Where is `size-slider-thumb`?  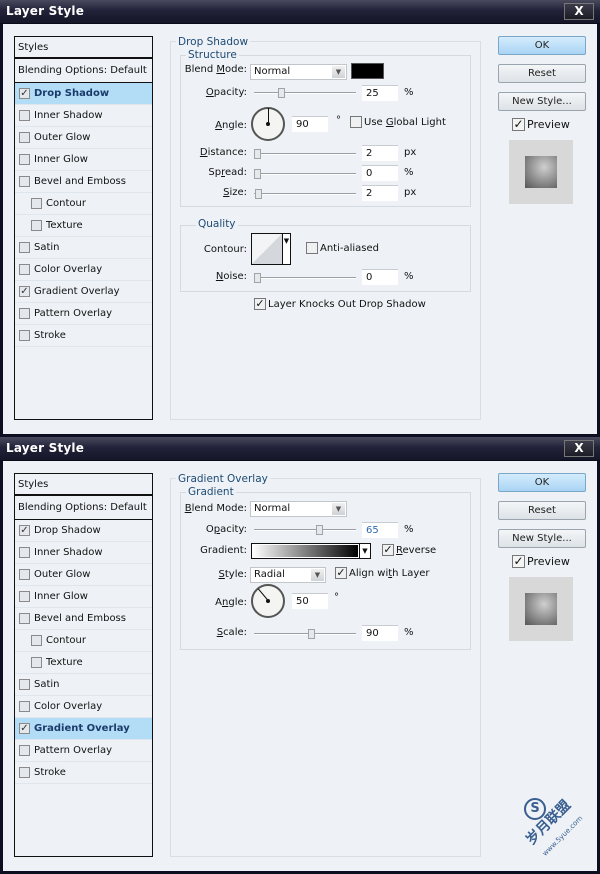
size-slider-thumb is located at coordinates (258, 194).